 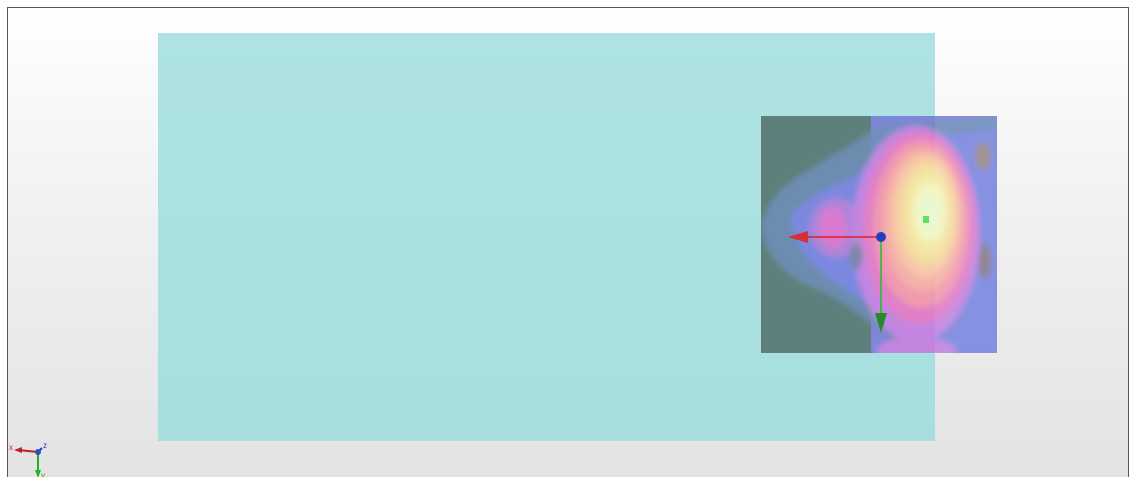 I want to click on axis-orientation-icon: x y z, so click(x=30, y=457).